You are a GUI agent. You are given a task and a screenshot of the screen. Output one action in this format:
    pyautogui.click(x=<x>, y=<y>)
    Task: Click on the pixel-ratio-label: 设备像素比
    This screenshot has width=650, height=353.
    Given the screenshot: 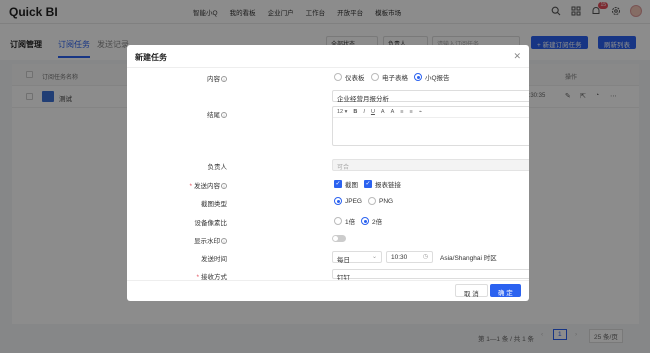 What is the action you would take?
    pyautogui.click(x=211, y=223)
    